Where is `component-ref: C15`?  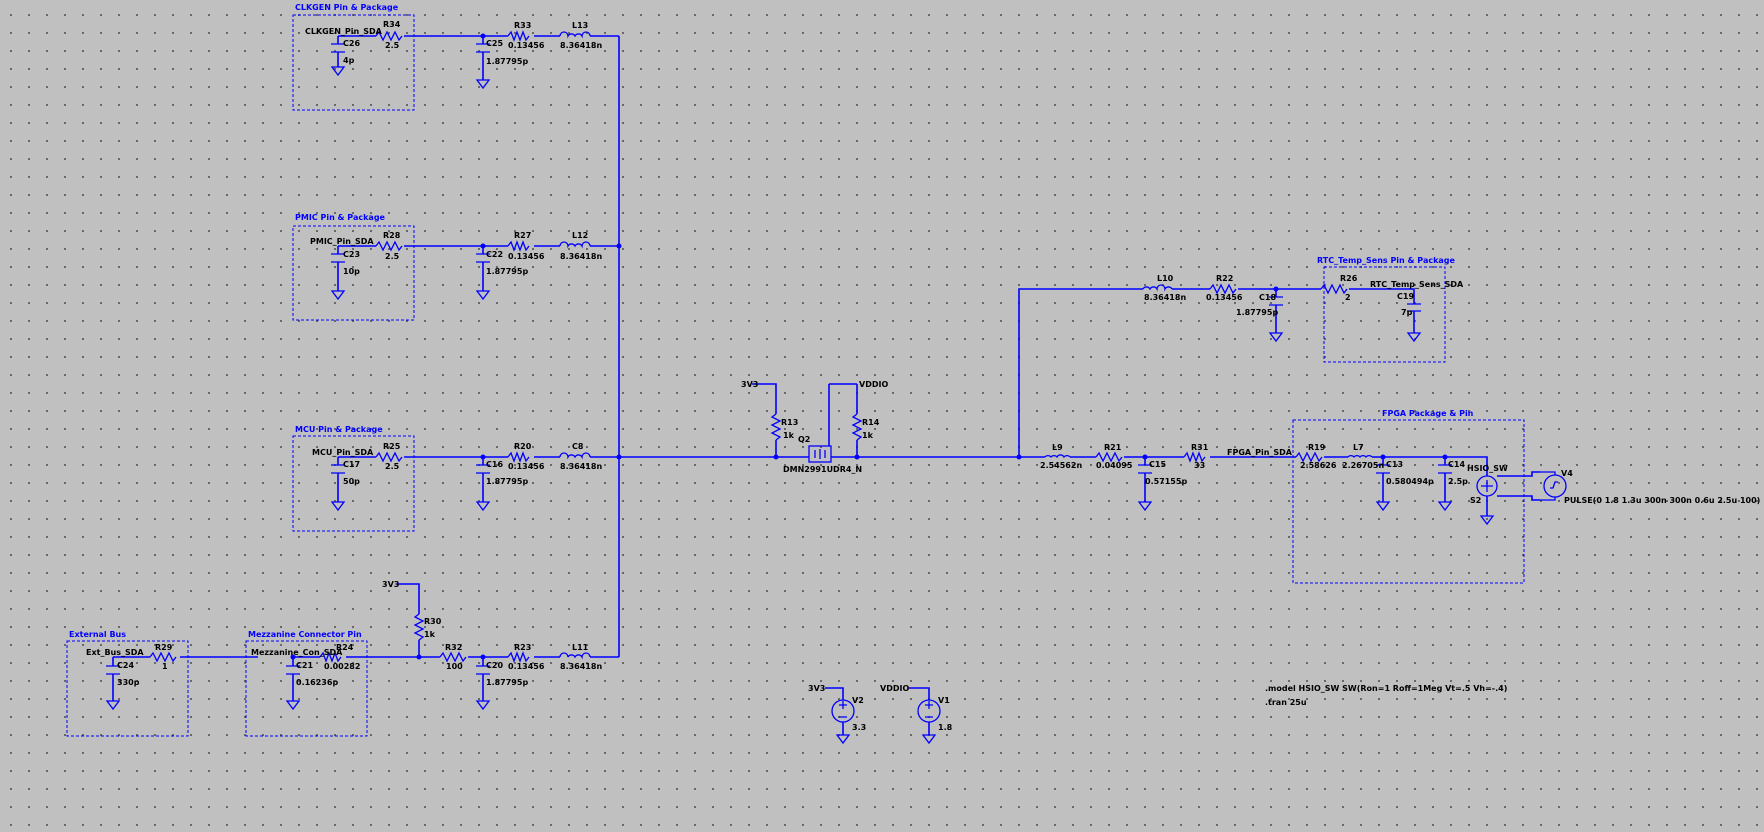
component-ref: C15 is located at coordinates (1157, 464).